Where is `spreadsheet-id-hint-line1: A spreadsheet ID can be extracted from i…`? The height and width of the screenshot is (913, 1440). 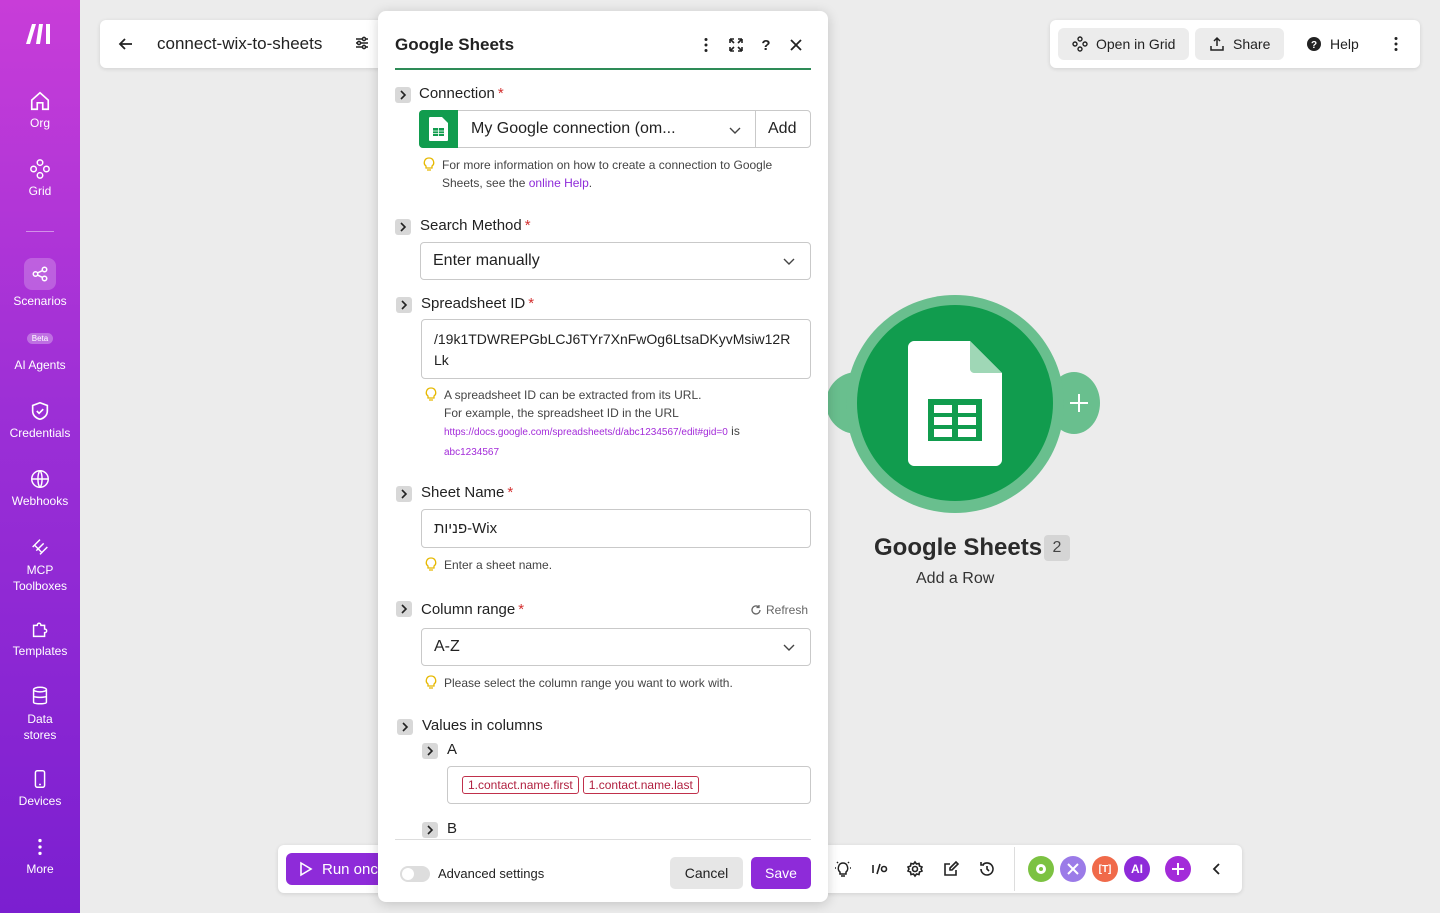 spreadsheet-id-hint-line1: A spreadsheet ID can be extracted from i… is located at coordinates (573, 395).